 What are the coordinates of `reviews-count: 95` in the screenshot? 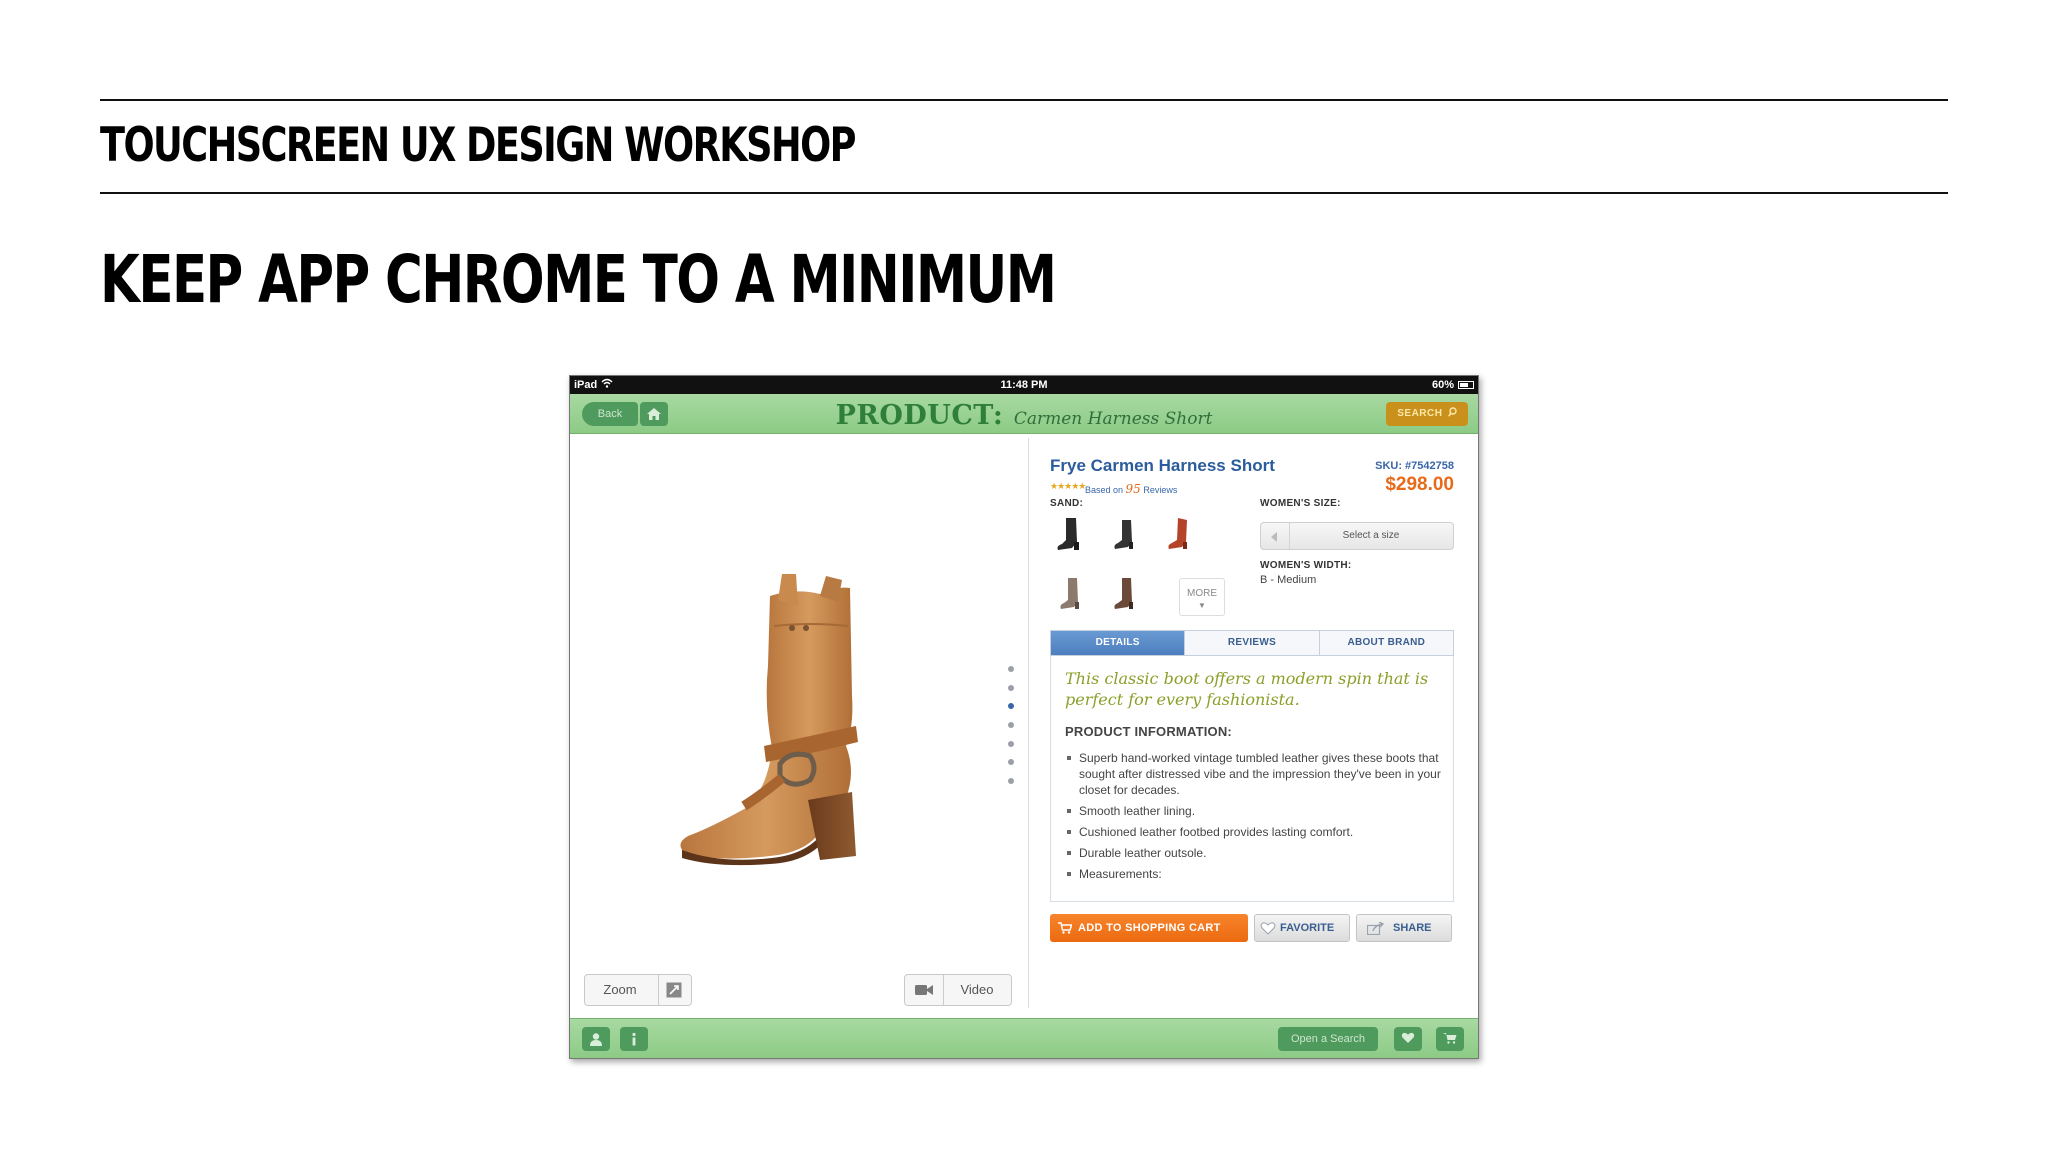 It's located at (1133, 489).